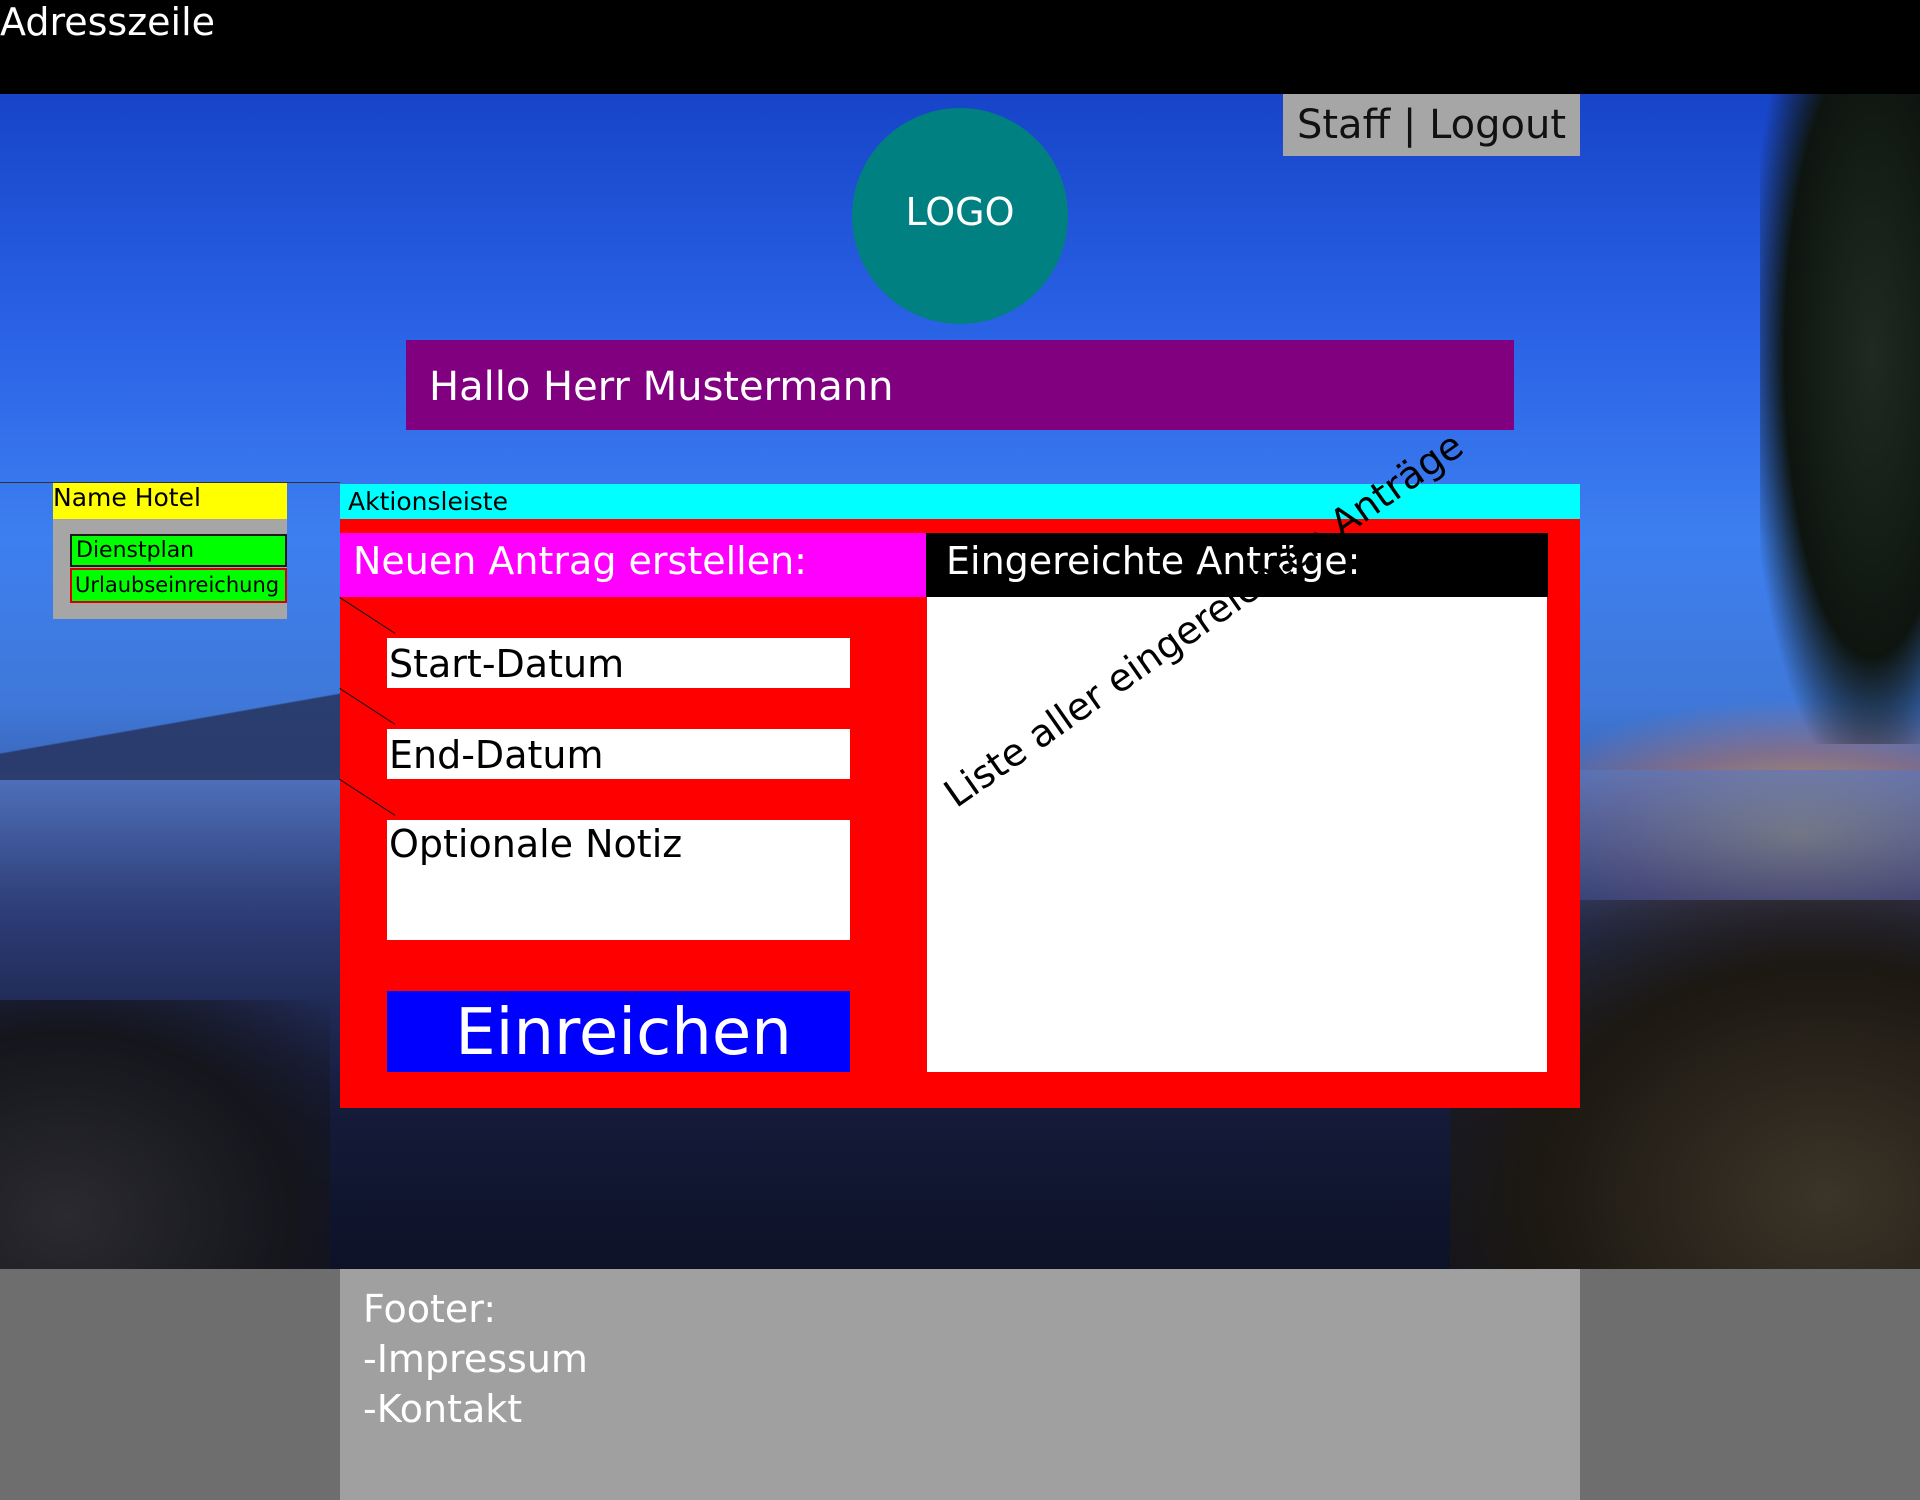  Describe the element at coordinates (971, 1359) in the screenshot. I see `footer-link-impressum: -Impressum` at that location.